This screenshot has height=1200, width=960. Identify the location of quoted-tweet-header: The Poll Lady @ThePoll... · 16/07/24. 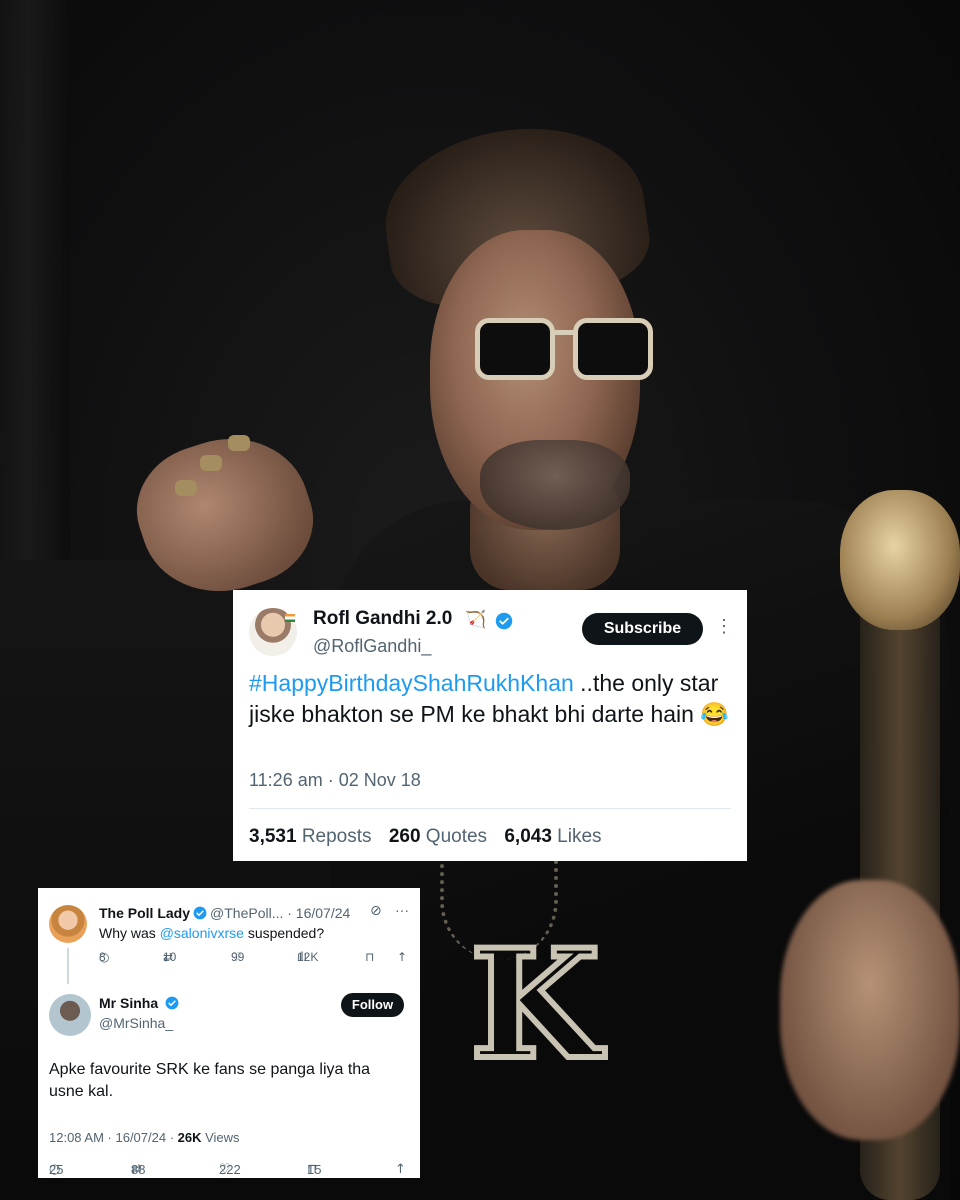
(224, 913).